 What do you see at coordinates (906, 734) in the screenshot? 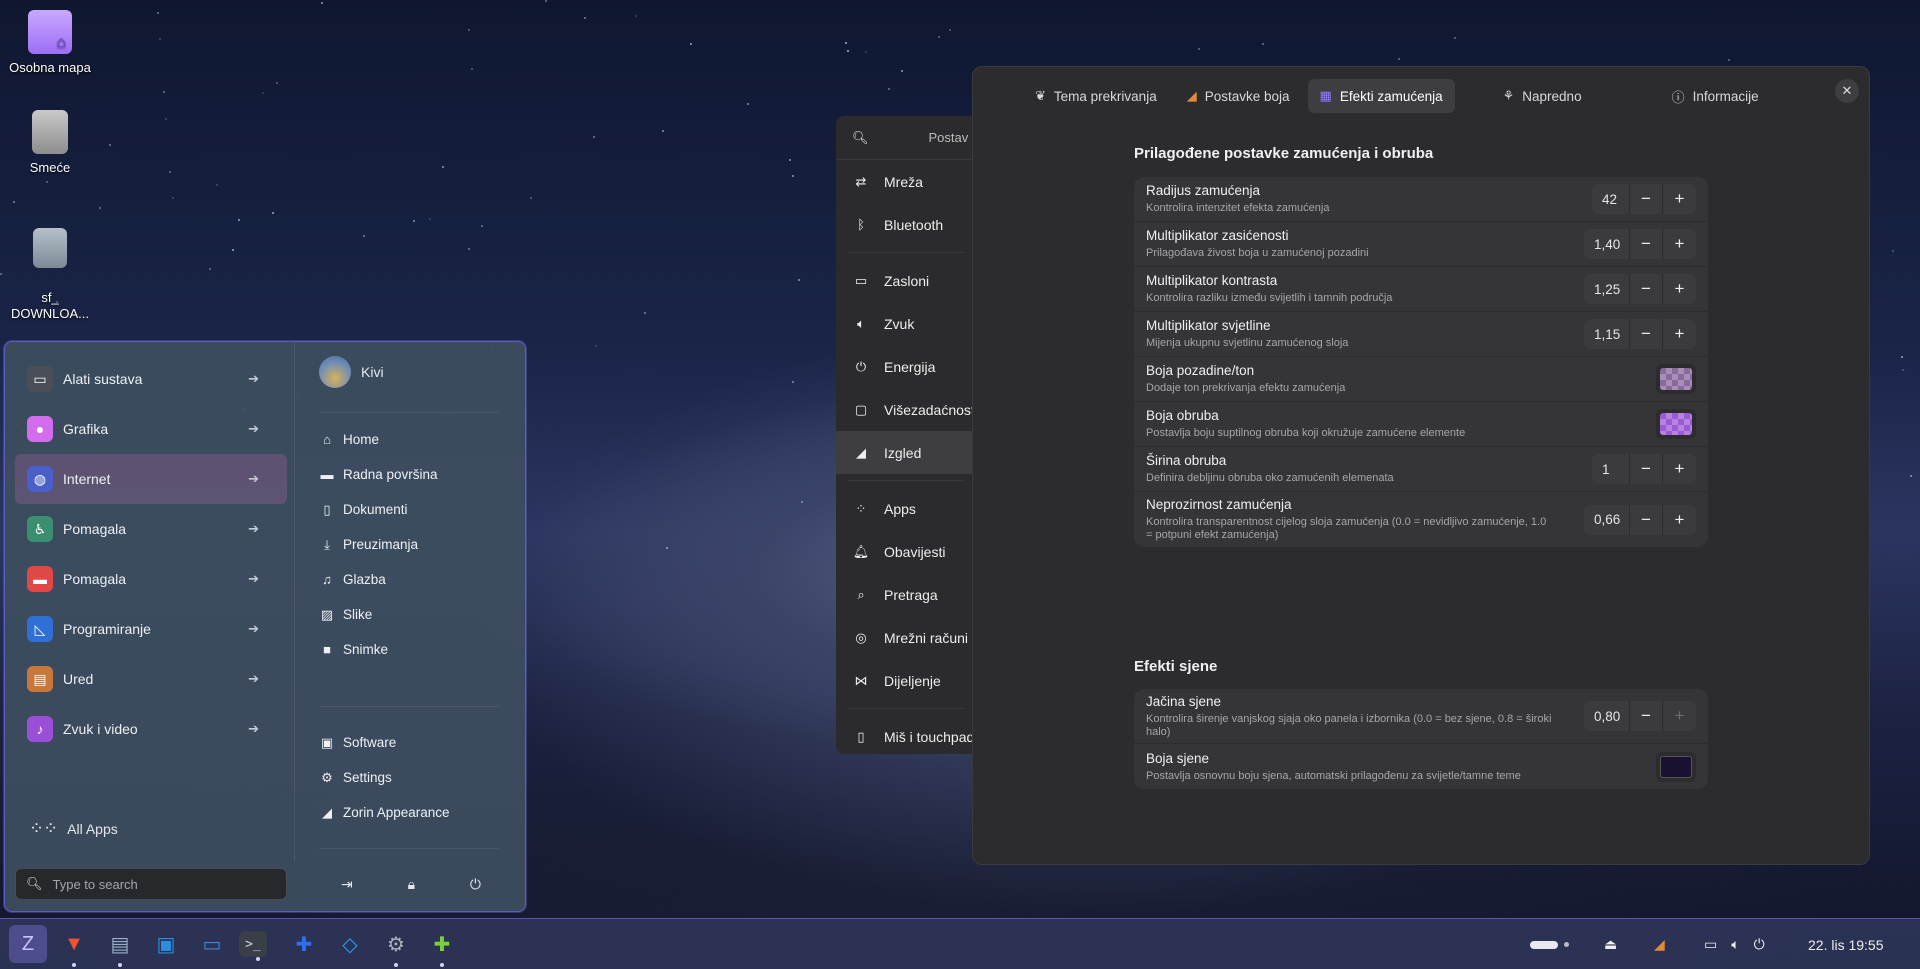
I see `settings-nav-item: ▯ Miš i touchpad` at bounding box center [906, 734].